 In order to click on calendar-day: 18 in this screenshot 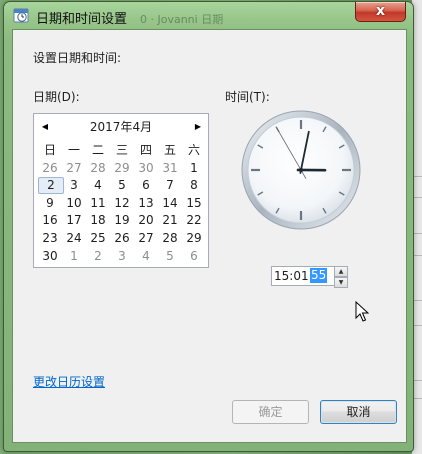, I will do `click(98, 220)`.